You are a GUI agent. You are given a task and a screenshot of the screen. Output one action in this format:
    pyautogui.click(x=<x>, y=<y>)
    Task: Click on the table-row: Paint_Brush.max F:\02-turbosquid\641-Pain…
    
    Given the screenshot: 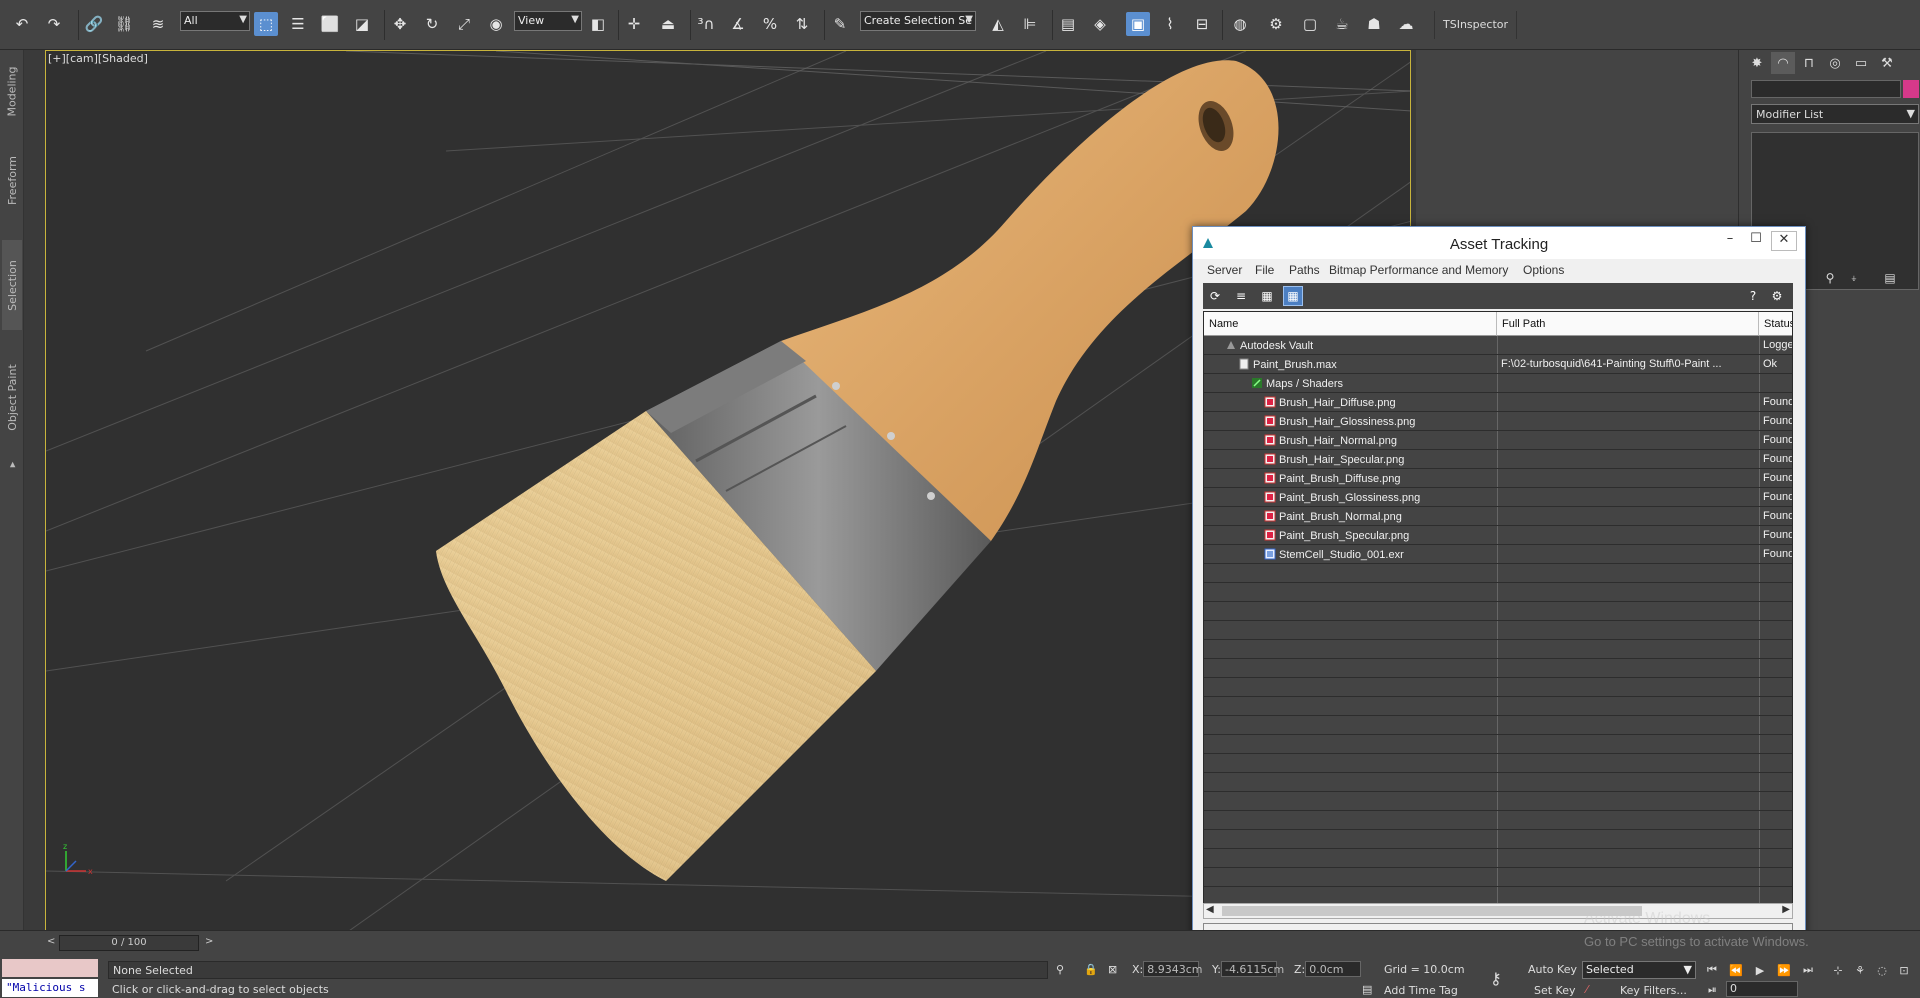 What is the action you would take?
    pyautogui.click(x=1498, y=364)
    